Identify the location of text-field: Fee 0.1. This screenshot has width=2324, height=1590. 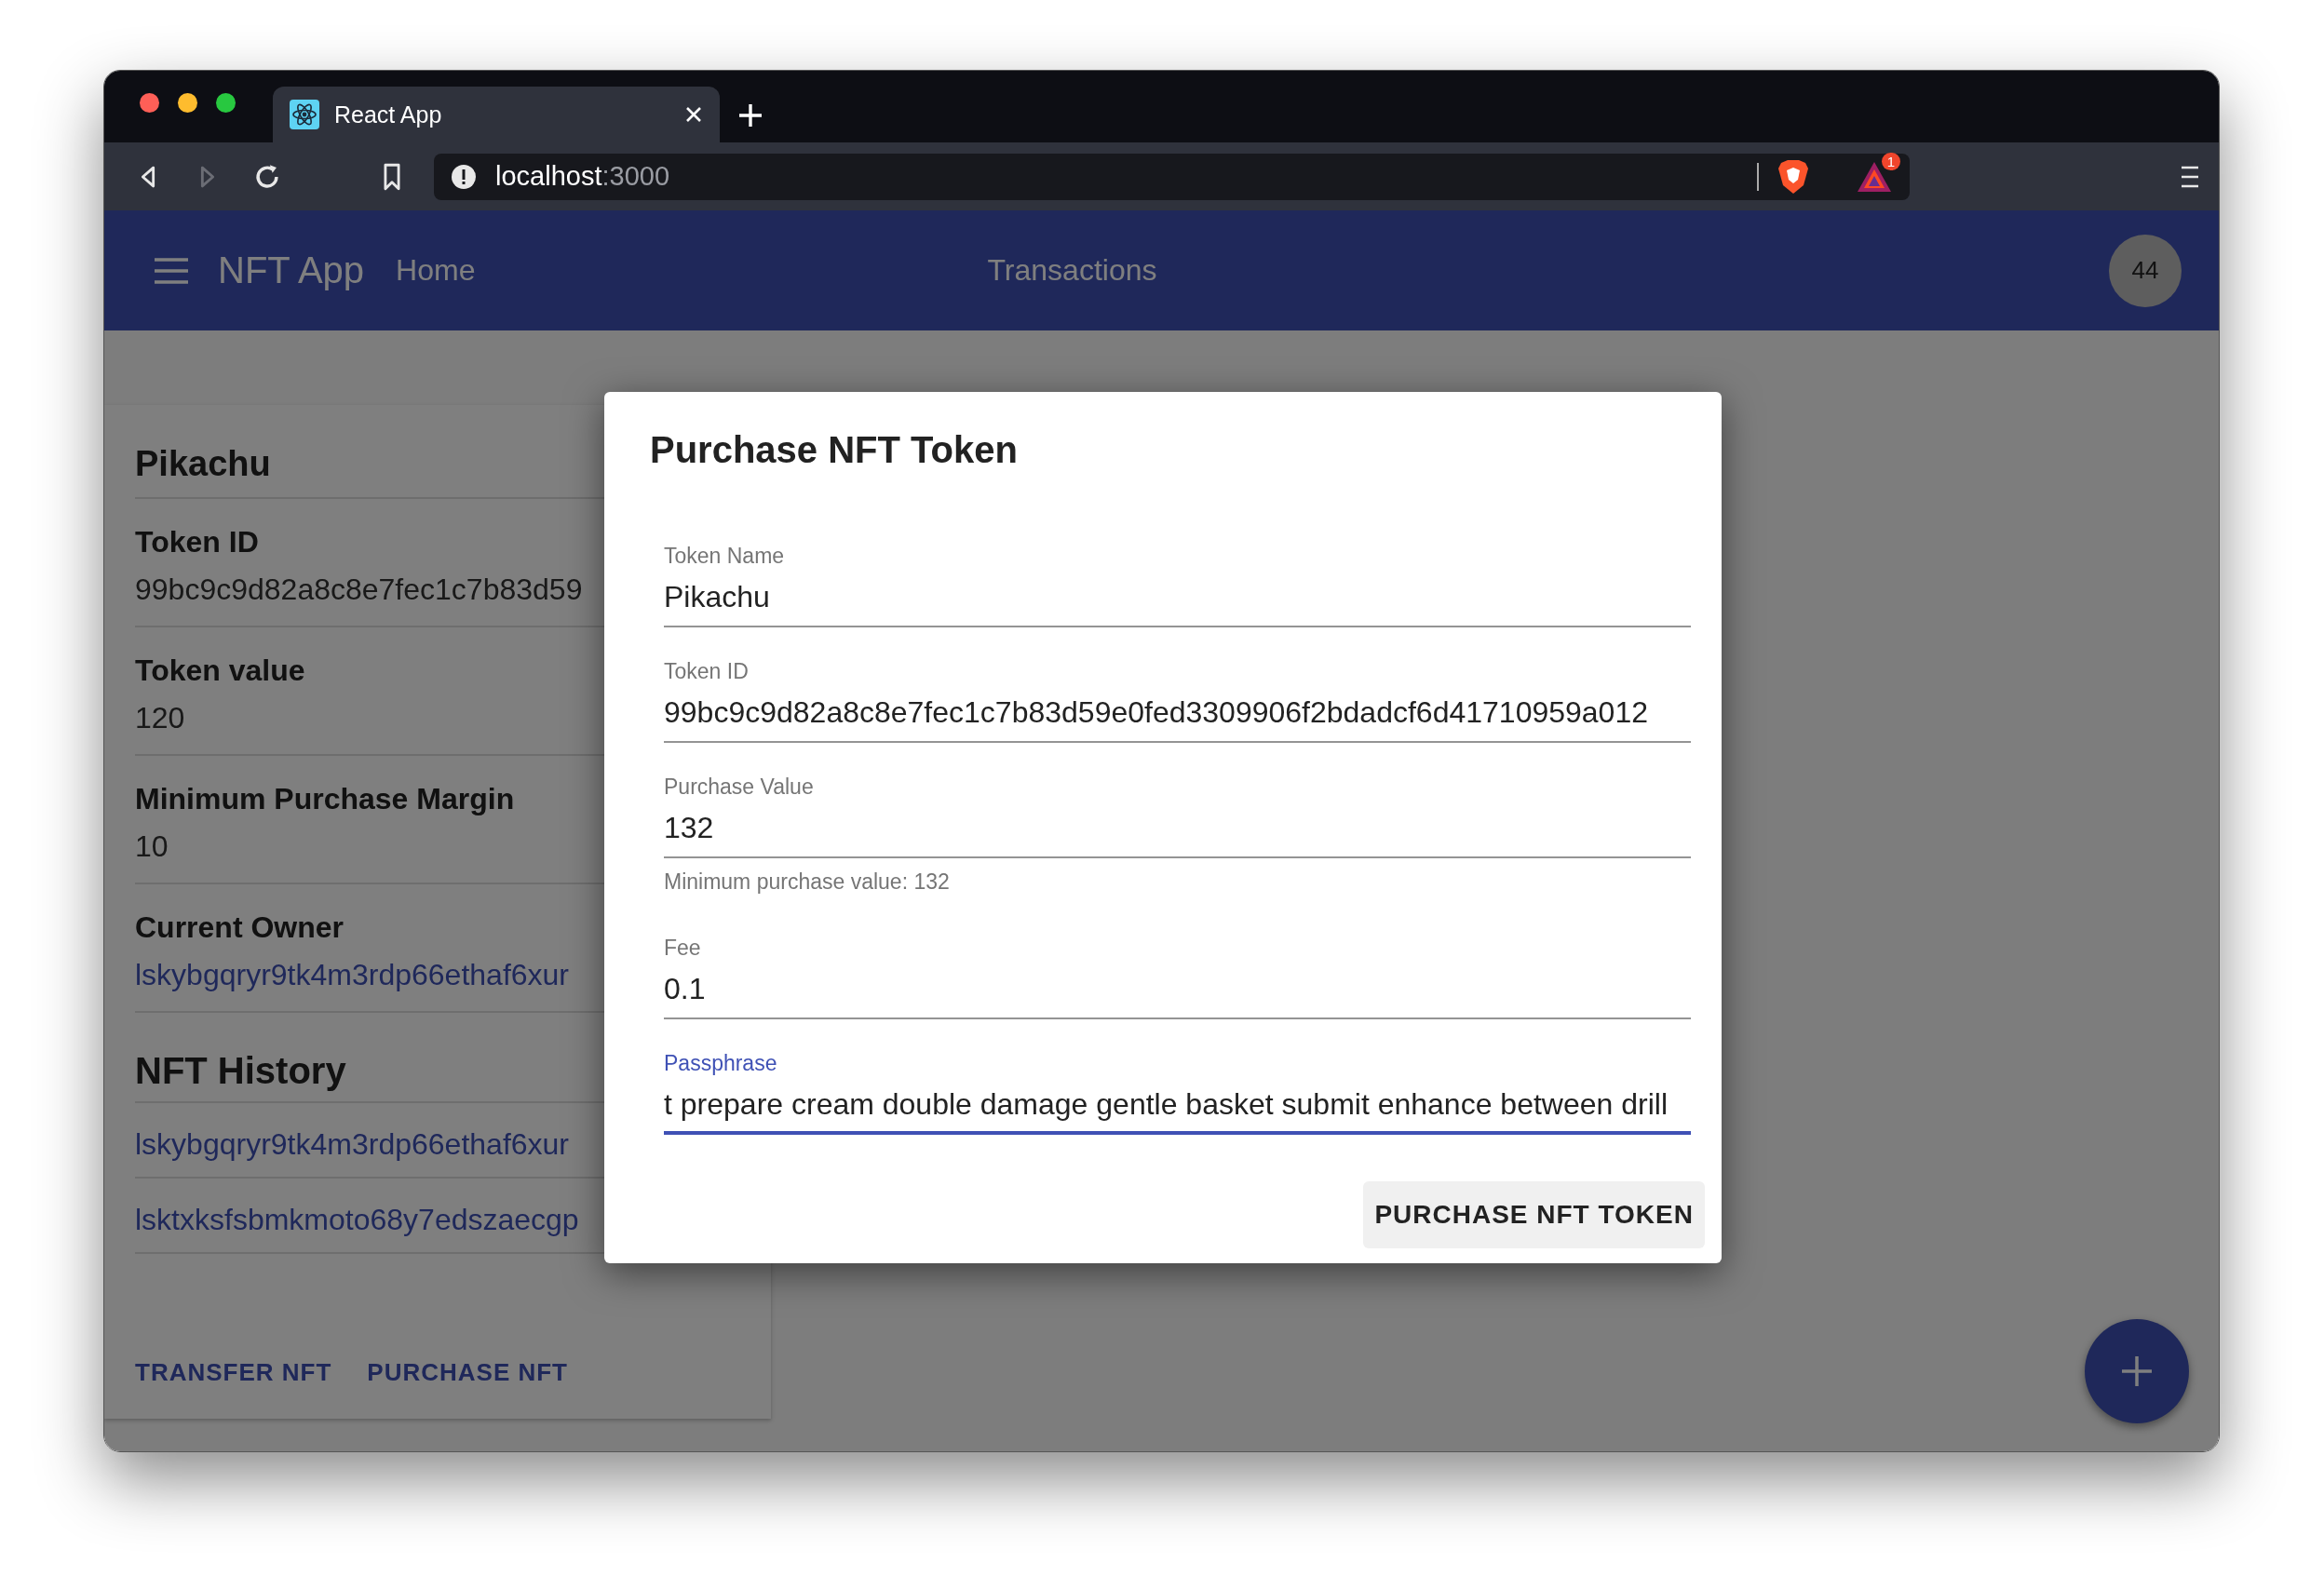
(1178, 977).